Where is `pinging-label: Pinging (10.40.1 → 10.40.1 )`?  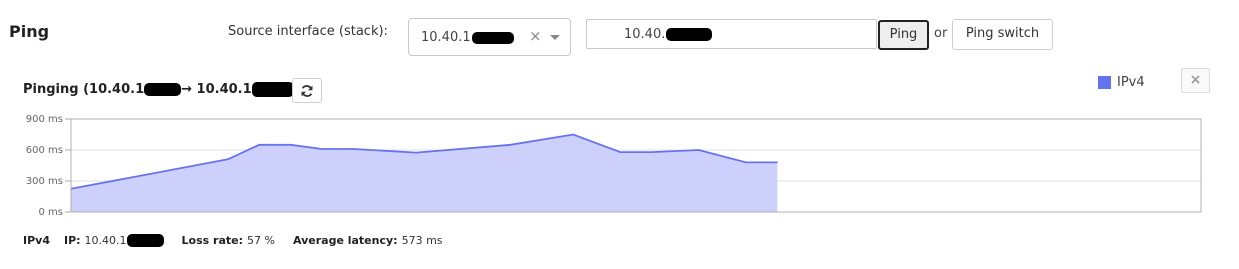
pinging-label: Pinging (10.40.1 → 10.40.1 ) is located at coordinates (161, 89).